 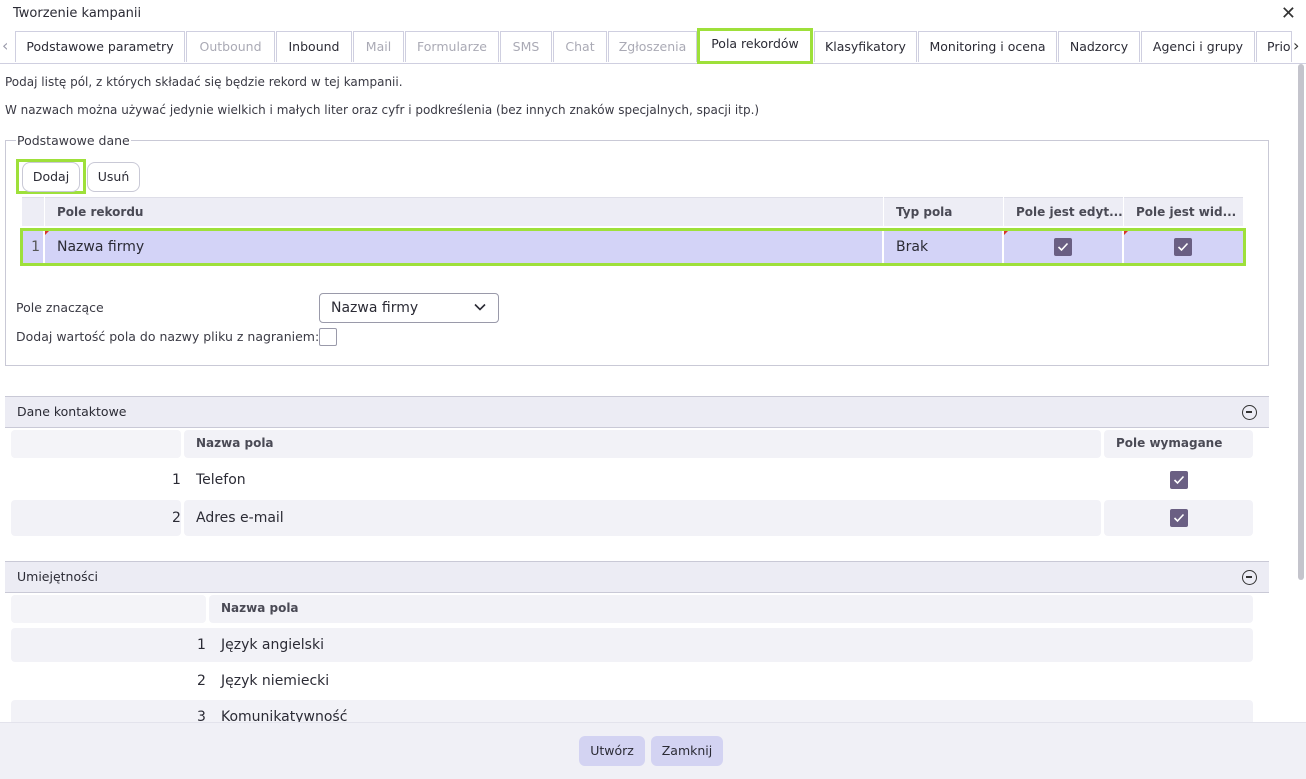 What do you see at coordinates (5, 45) in the screenshot?
I see `tab-scroll-left-icon: ‹` at bounding box center [5, 45].